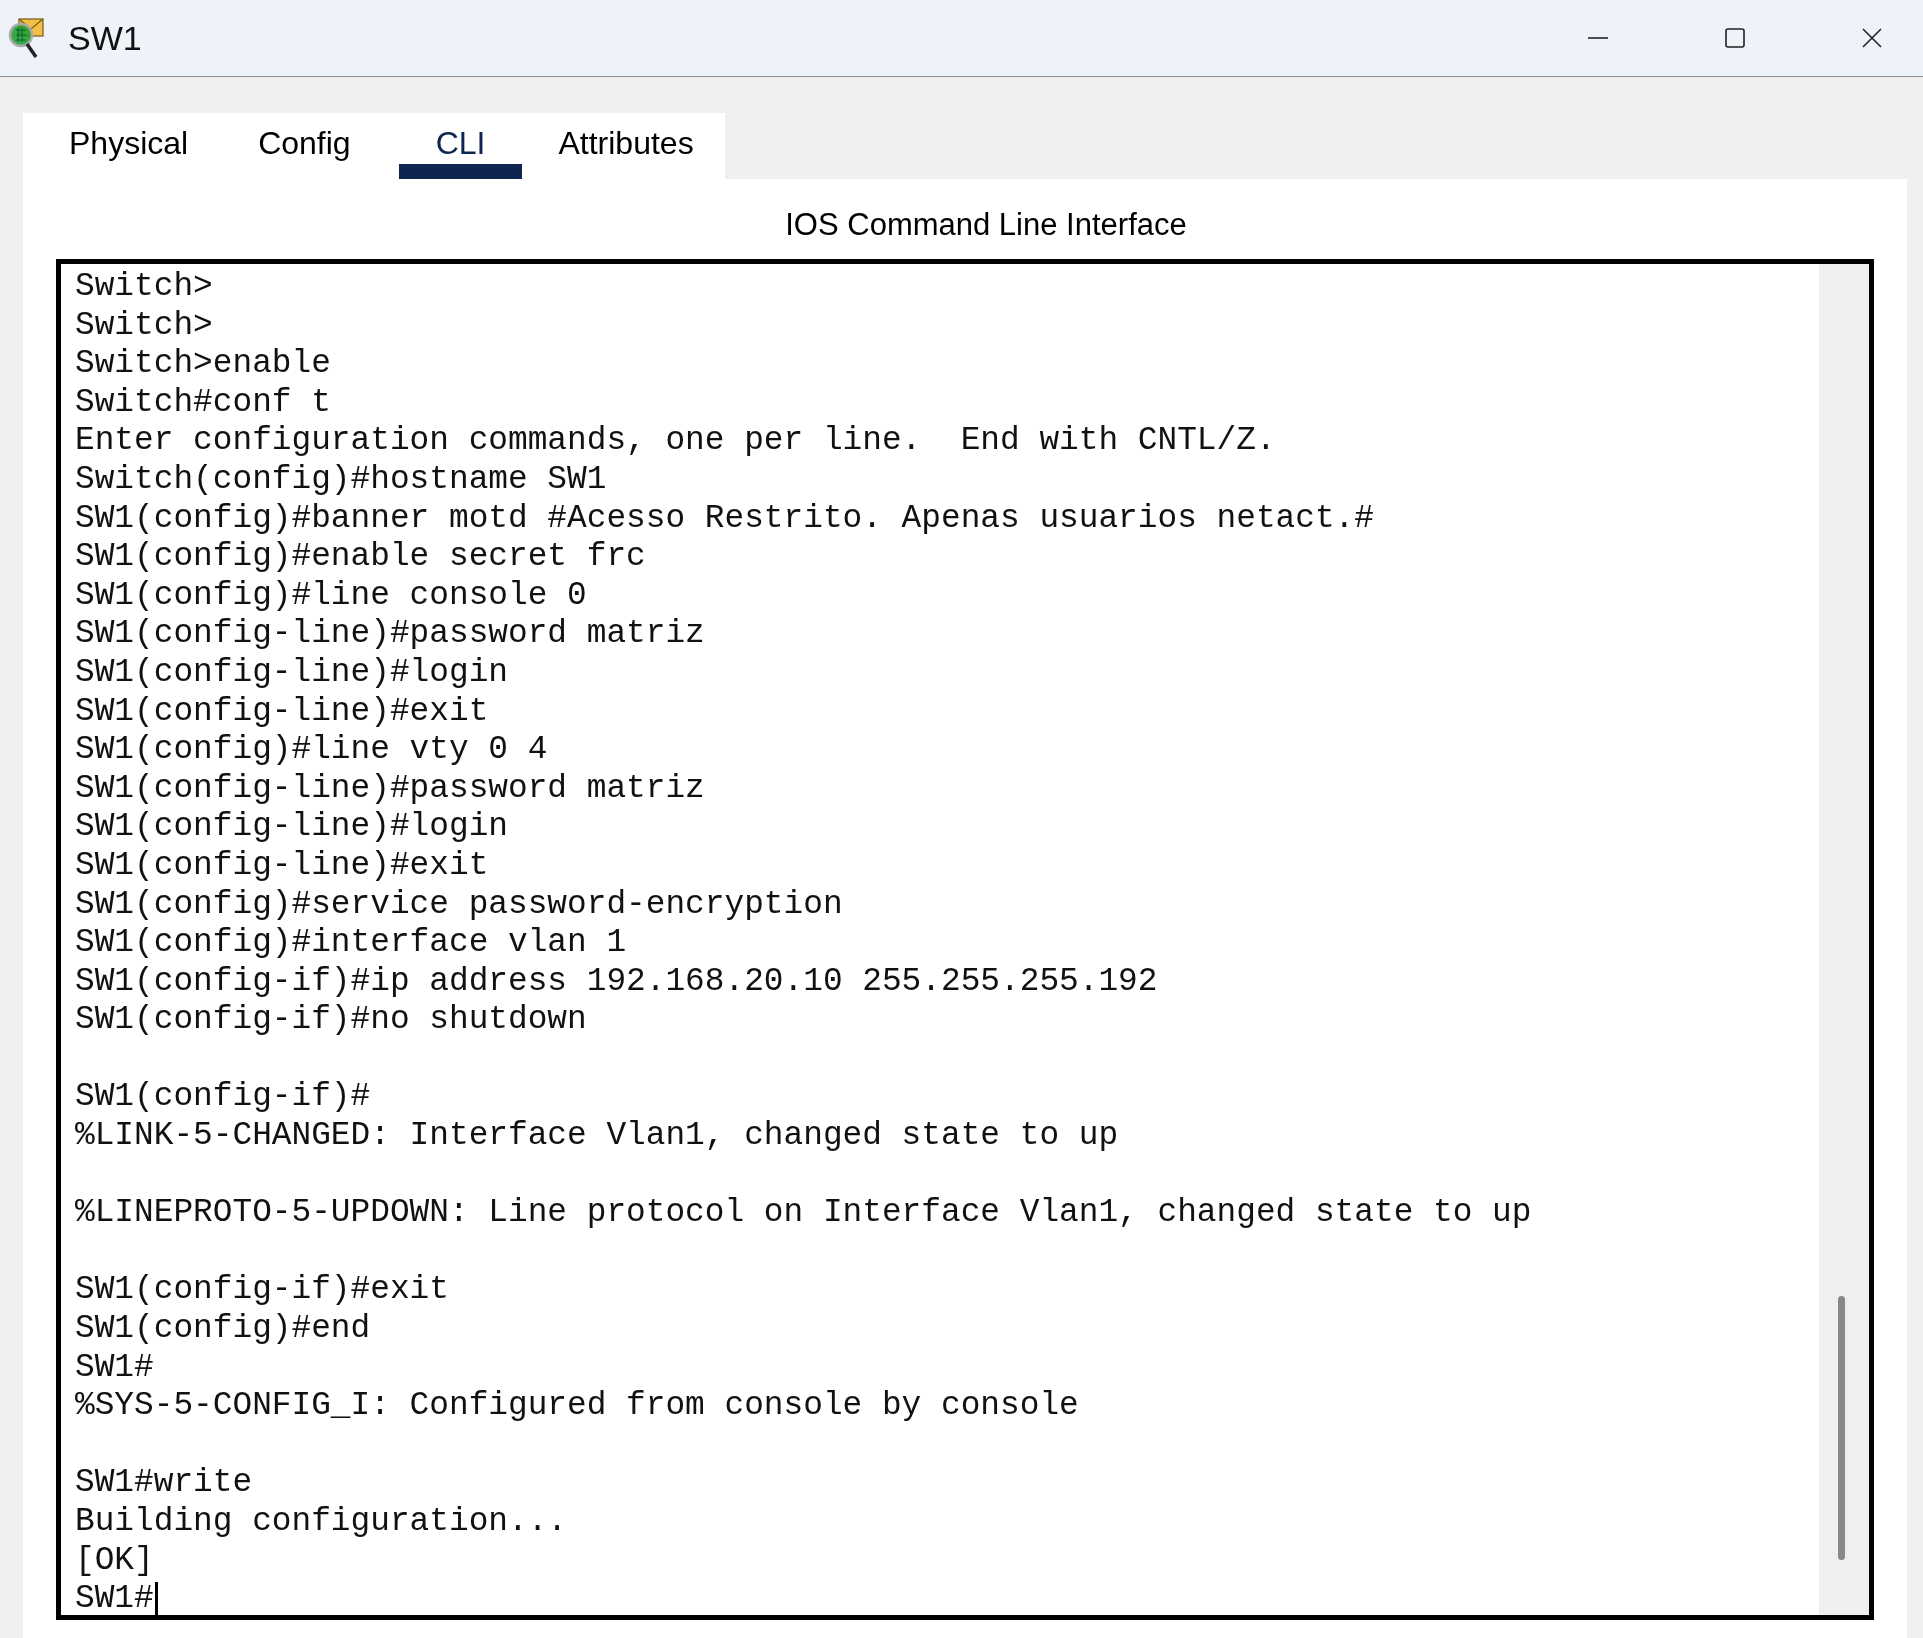 This screenshot has width=1923, height=1638. What do you see at coordinates (331, 1020) in the screenshot?
I see `console-line: SW1(config-if)#no shutdown` at bounding box center [331, 1020].